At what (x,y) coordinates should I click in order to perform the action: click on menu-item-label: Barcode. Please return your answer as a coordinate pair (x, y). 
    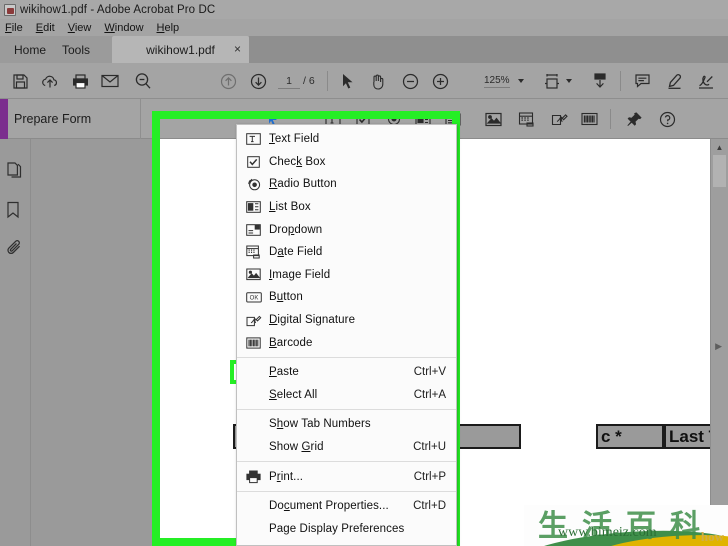
    Looking at the image, I should click on (291, 342).